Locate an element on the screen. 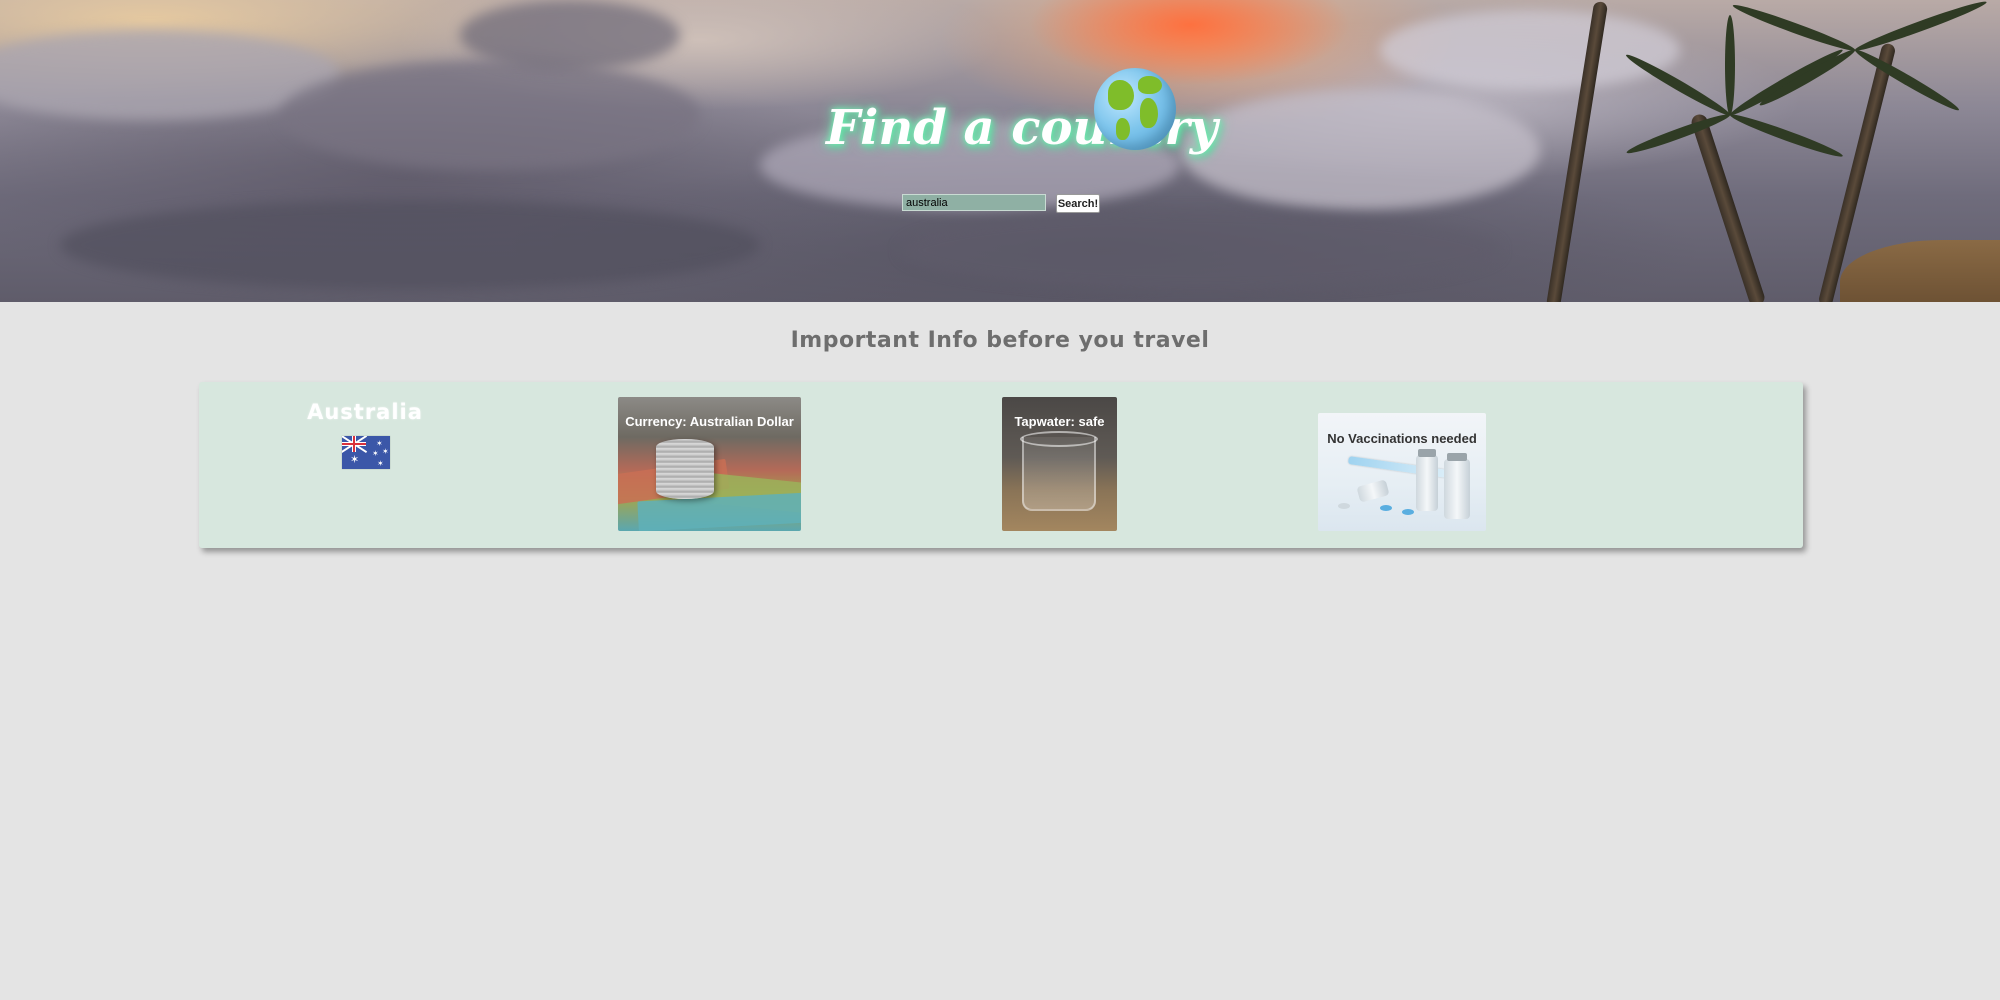 The height and width of the screenshot is (1000, 2000). search-button: Search! is located at coordinates (1078, 203).